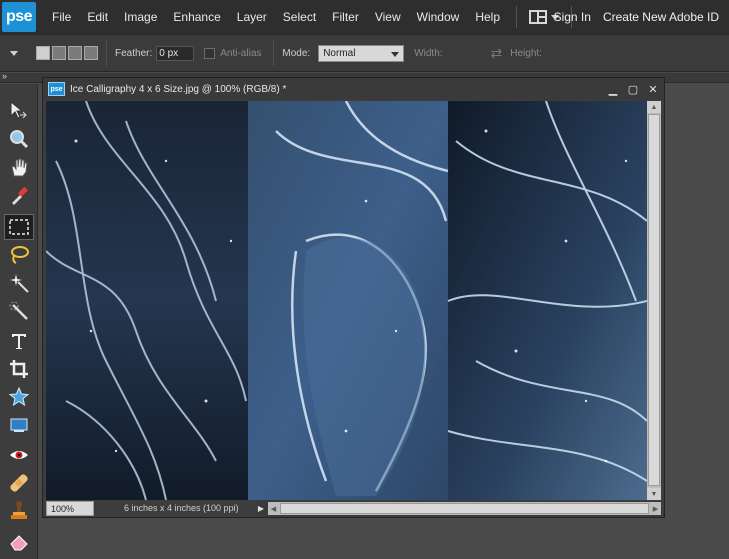 The image size is (729, 559). What do you see at coordinates (299, 17) in the screenshot?
I see `menu-select: Select` at bounding box center [299, 17].